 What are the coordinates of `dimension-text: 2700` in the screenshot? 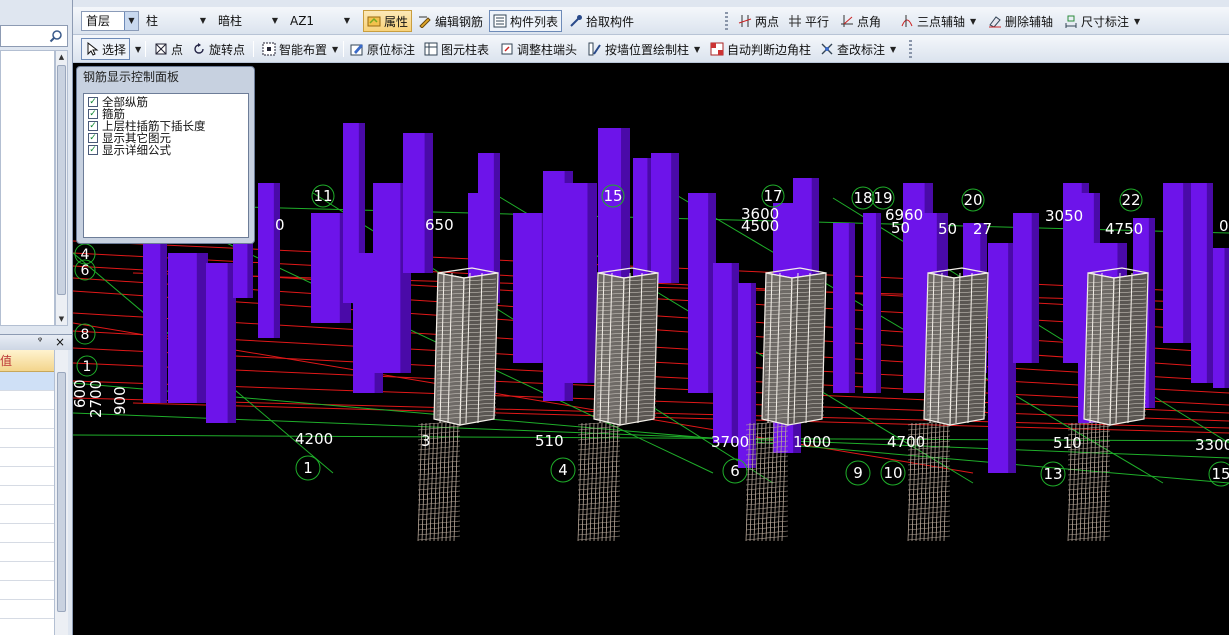 It's located at (96, 399).